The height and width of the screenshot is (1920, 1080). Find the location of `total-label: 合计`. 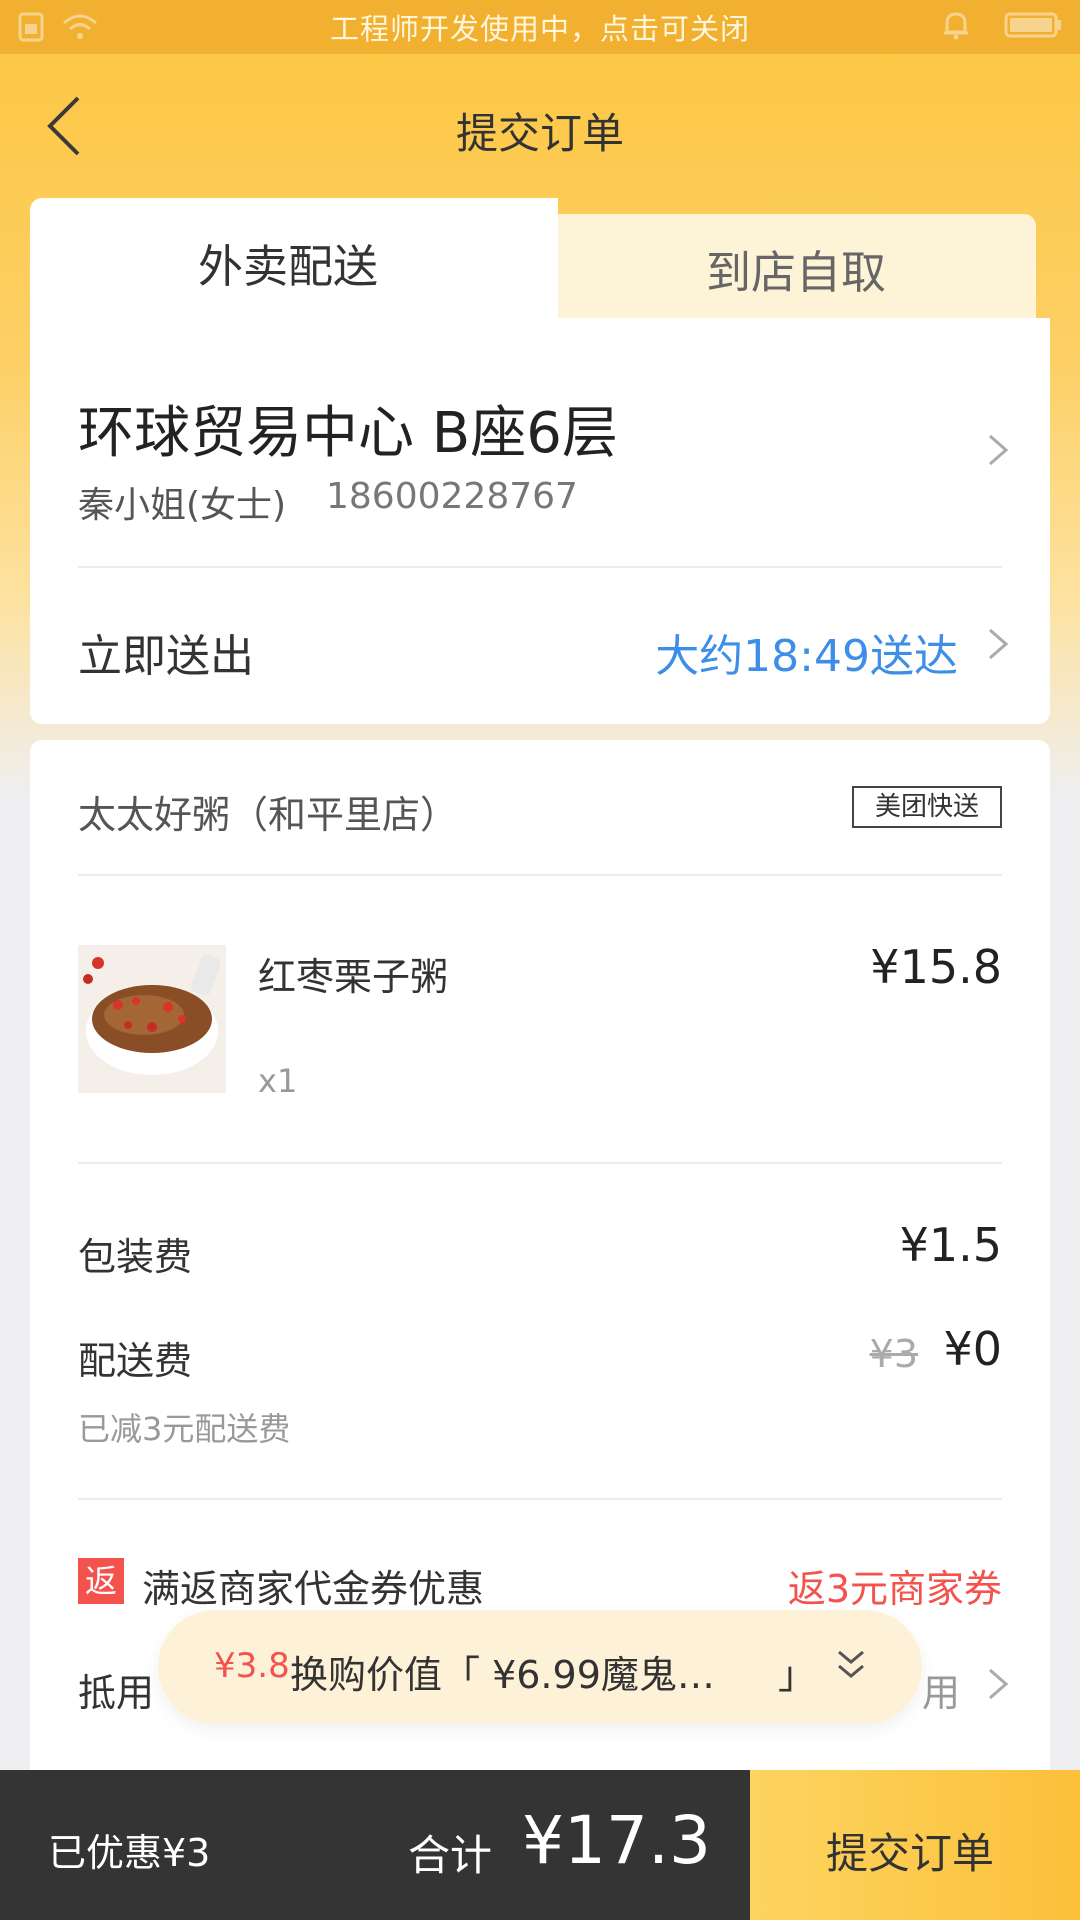

total-label: 合计 is located at coordinates (450, 1855).